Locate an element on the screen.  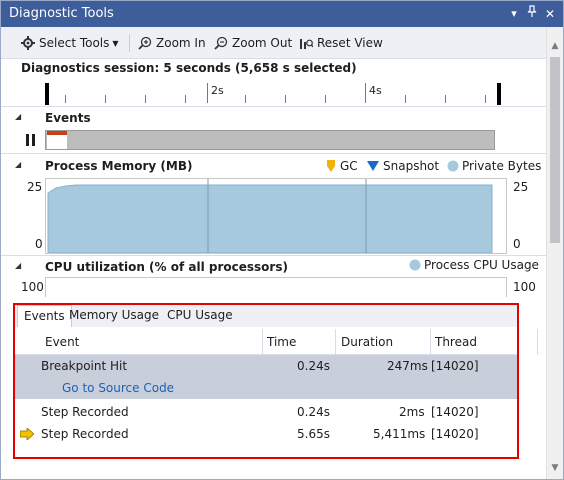
selection-start-marker is located at coordinates (47, 94).